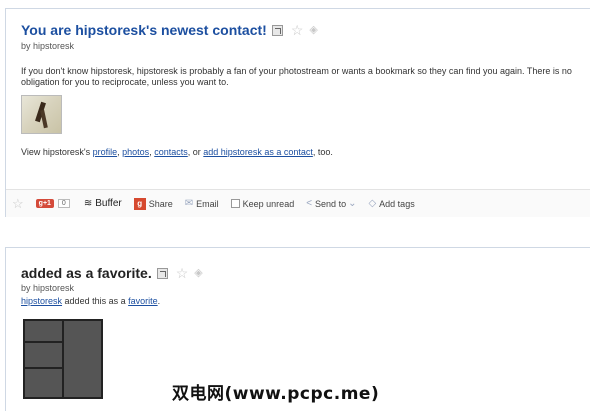  I want to click on add-tags-button: ◇ Add tags, so click(391, 203).